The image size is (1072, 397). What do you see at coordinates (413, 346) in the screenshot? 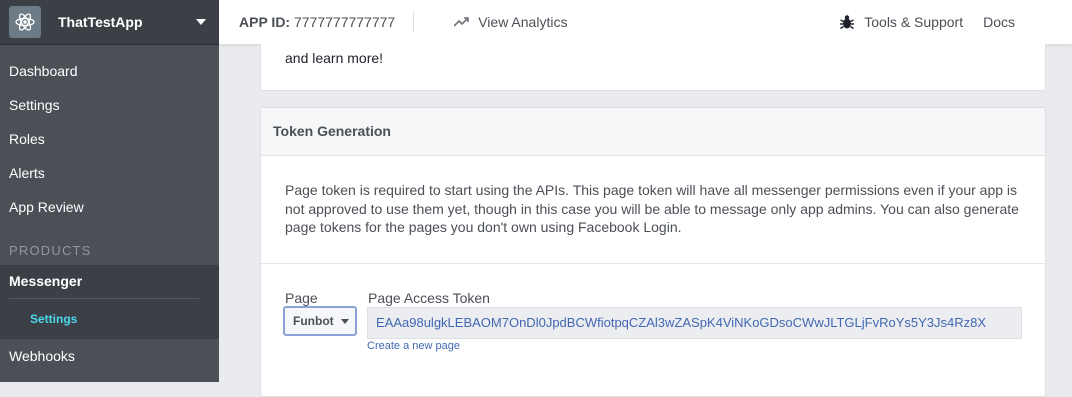
I see `create-new-page-link: Create a new page` at bounding box center [413, 346].